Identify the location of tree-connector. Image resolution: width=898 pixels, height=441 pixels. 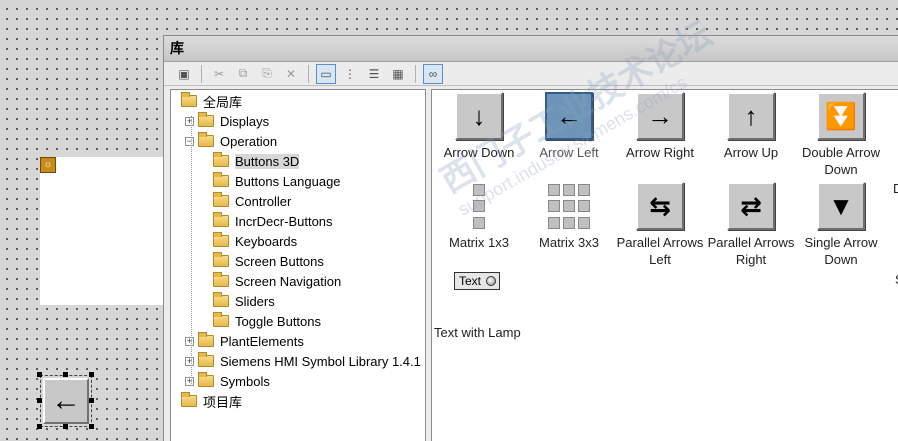
(191, 251).